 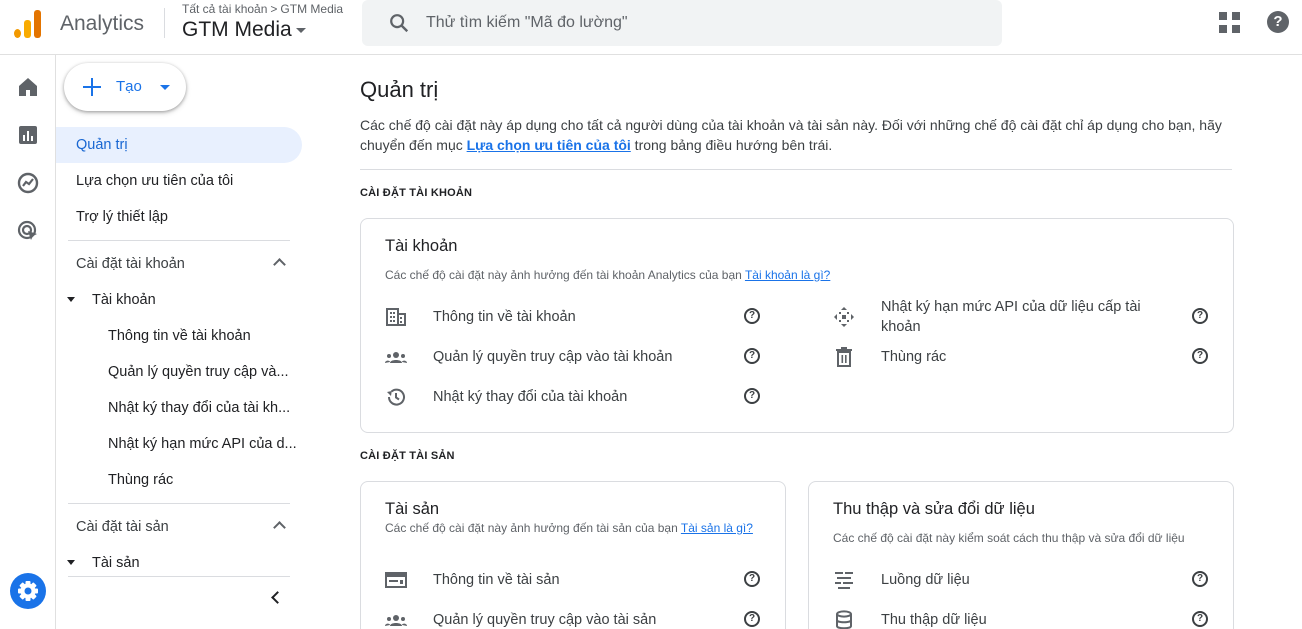 I want to click on account-change-history-row: Nhật ký thay đổi của tài khoản ?, so click(x=575, y=397).